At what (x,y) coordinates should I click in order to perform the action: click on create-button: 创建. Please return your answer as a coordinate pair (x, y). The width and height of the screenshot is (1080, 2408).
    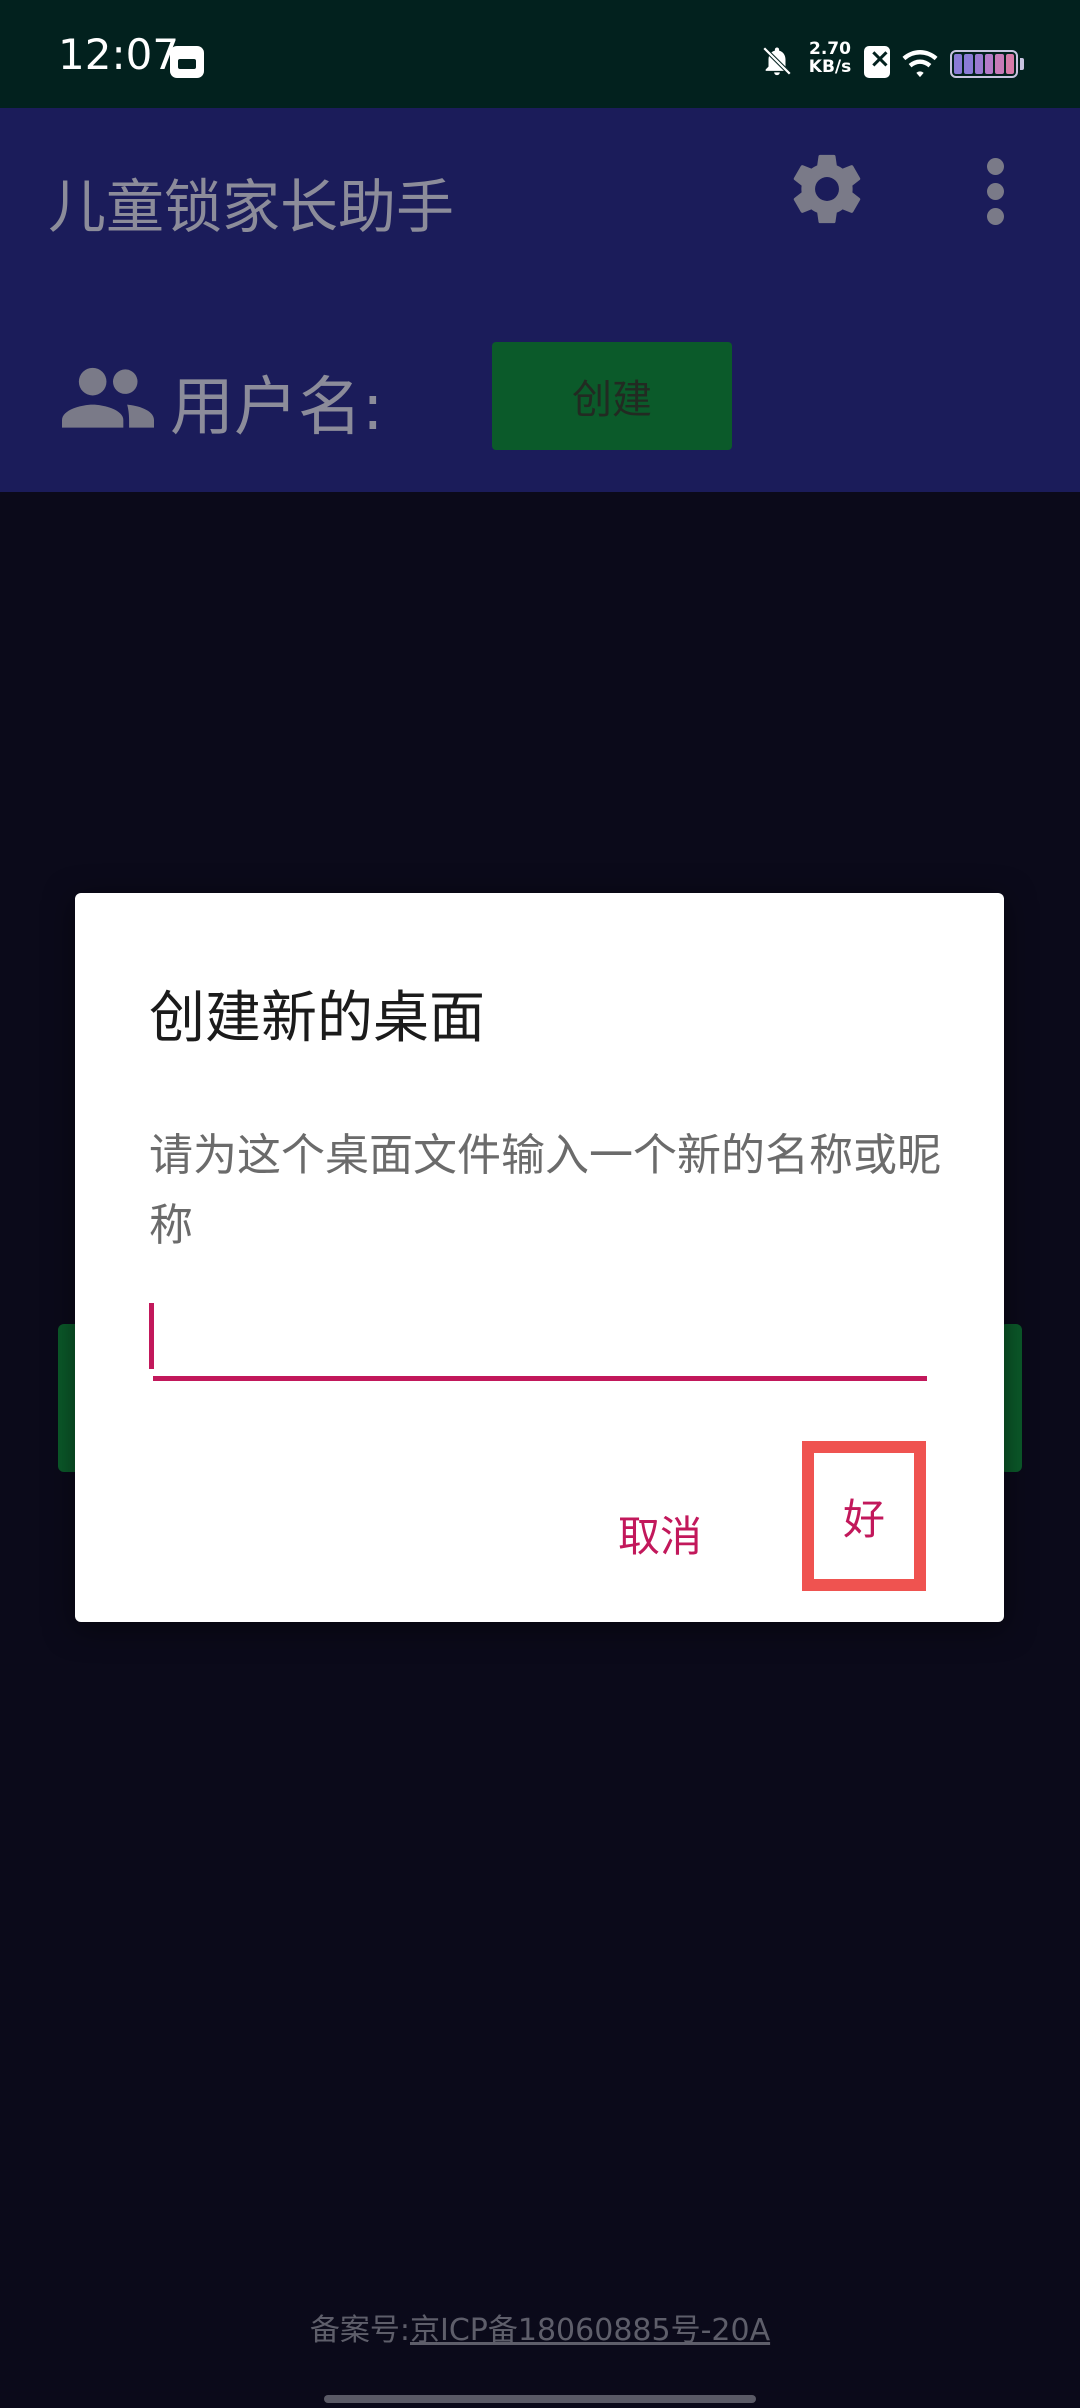
    Looking at the image, I should click on (612, 396).